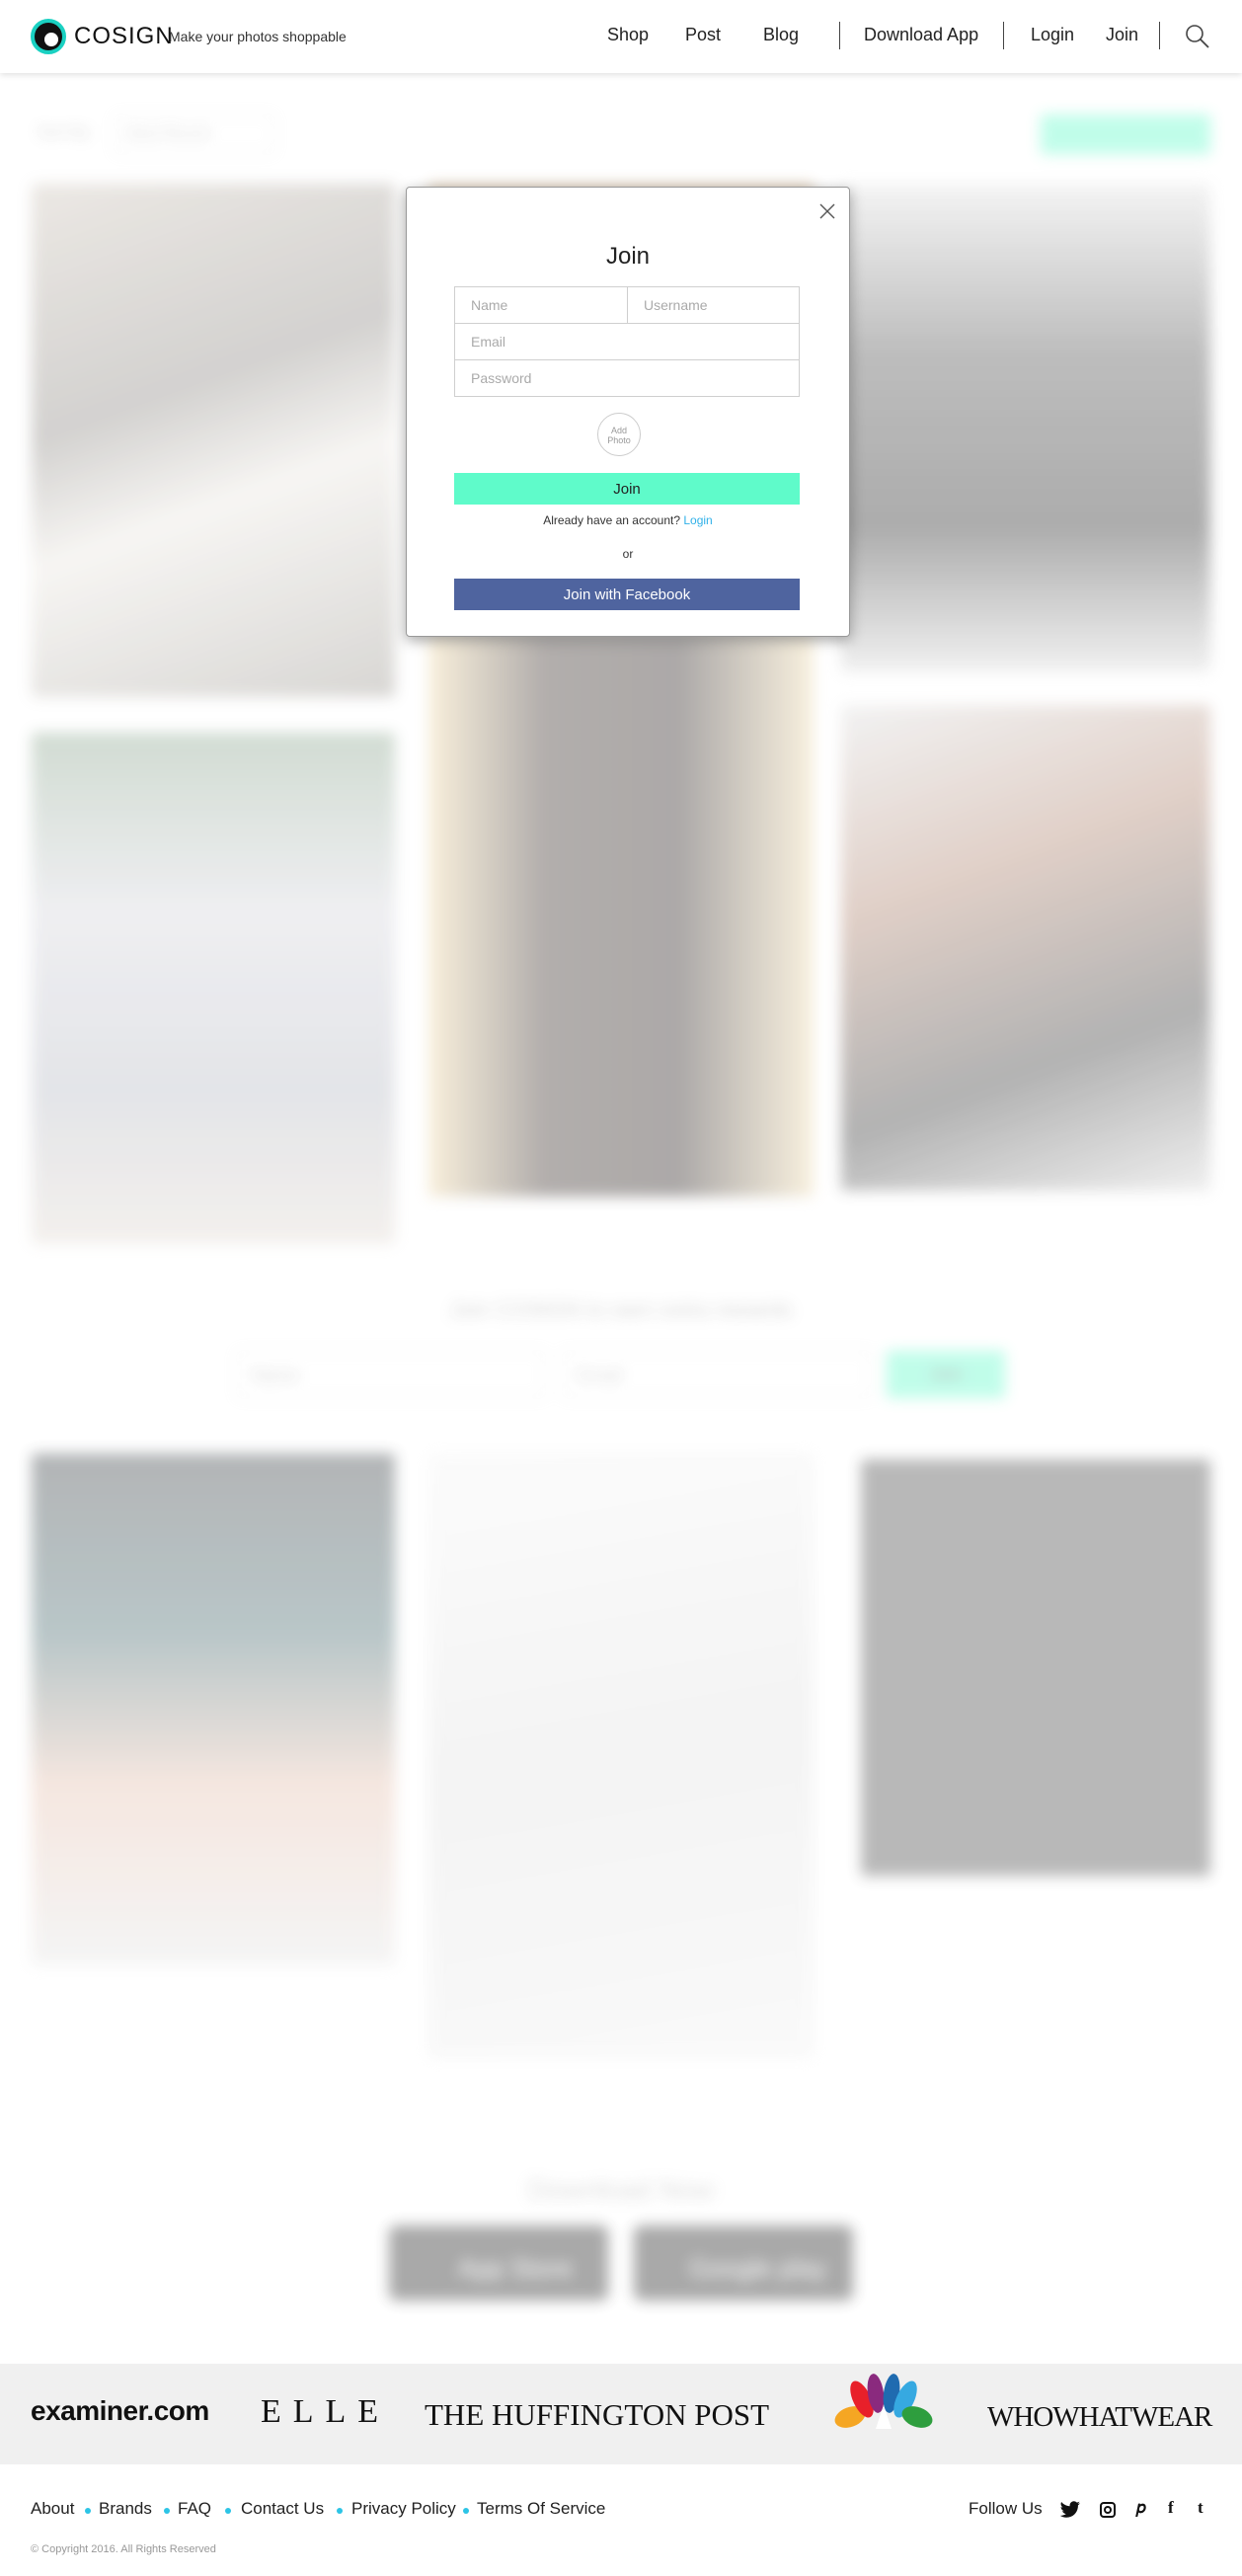 The image size is (1242, 2576). Describe the element at coordinates (627, 378) in the screenshot. I see `password-field` at that location.